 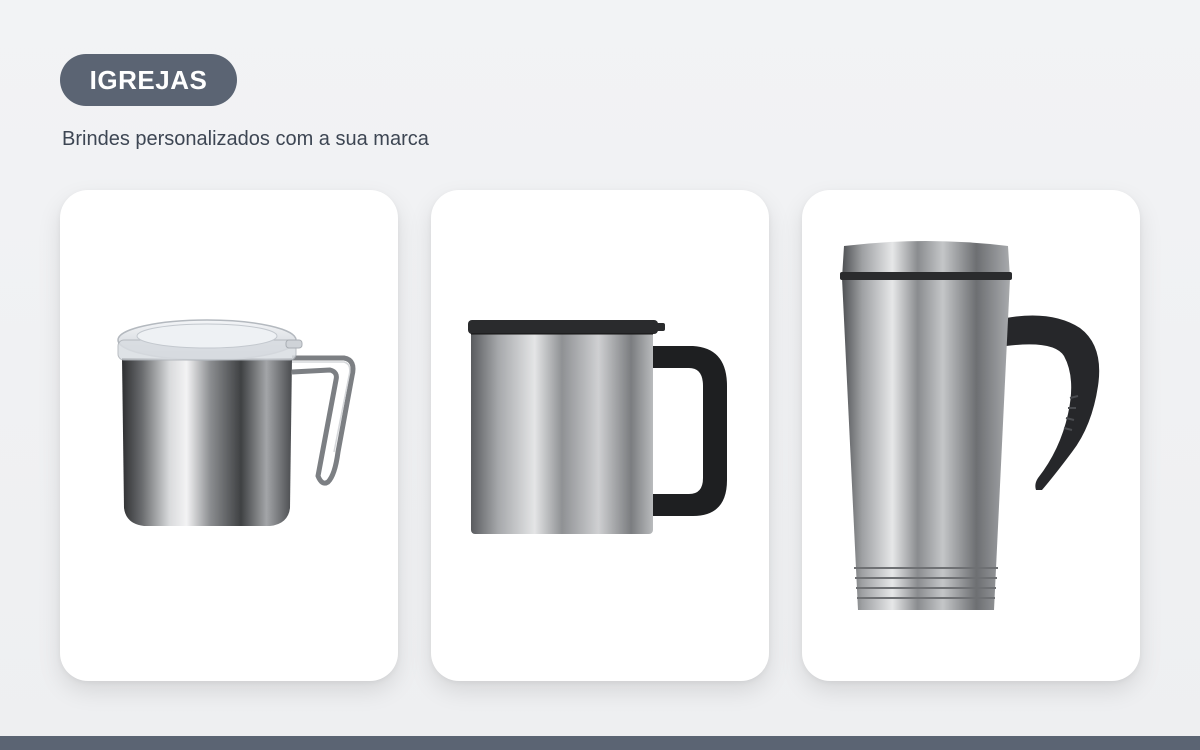 What do you see at coordinates (236, 422) in the screenshot?
I see `camping-mug-image` at bounding box center [236, 422].